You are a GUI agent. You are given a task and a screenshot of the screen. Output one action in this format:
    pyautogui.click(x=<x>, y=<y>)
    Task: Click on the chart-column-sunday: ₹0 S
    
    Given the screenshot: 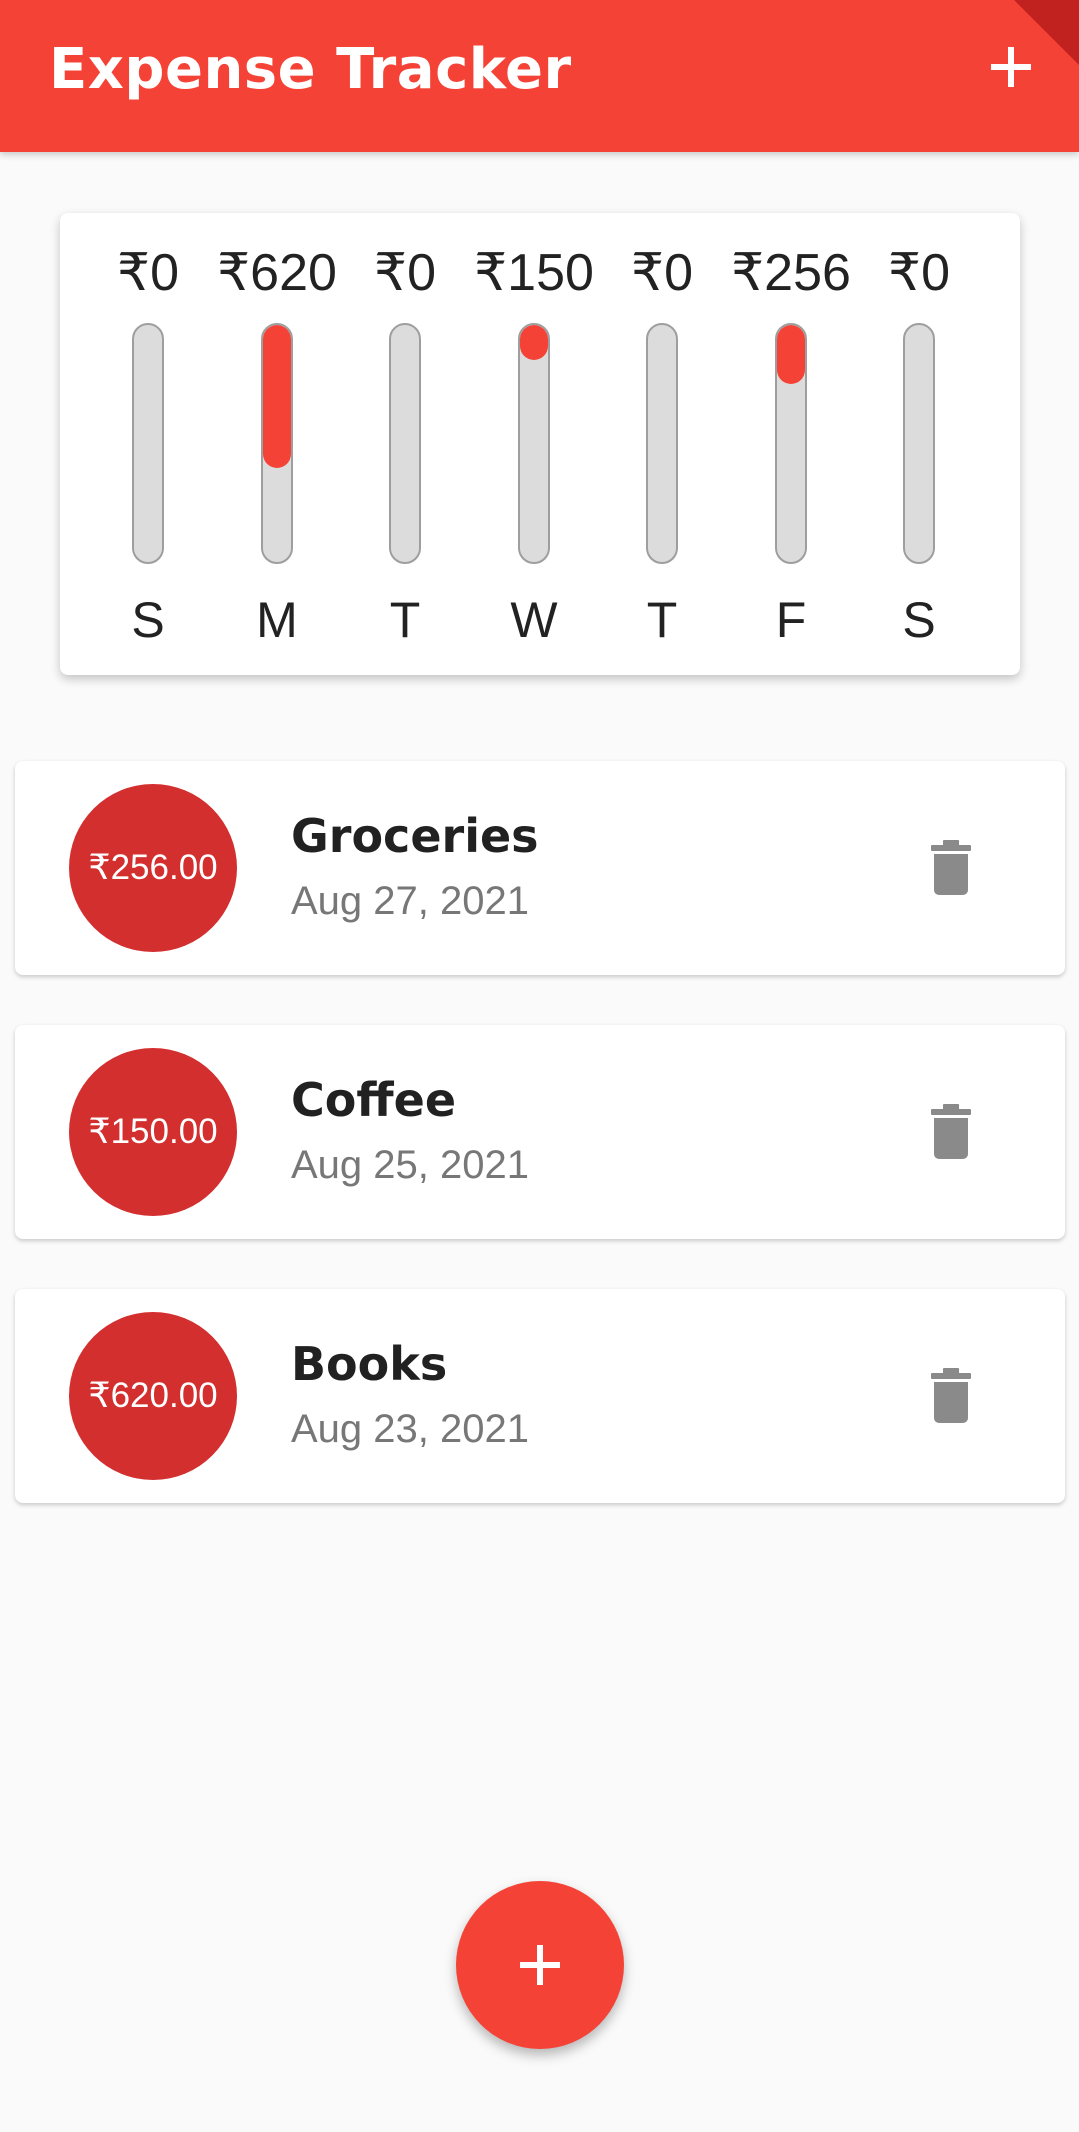 What is the action you would take?
    pyautogui.click(x=148, y=444)
    